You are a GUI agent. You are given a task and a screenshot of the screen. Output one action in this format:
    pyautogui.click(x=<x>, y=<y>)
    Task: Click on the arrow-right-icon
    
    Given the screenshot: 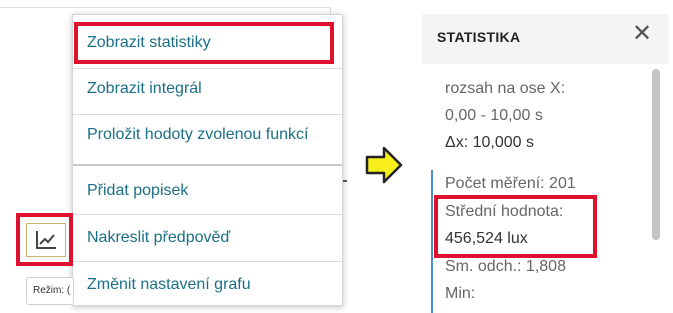 What is the action you would take?
    pyautogui.click(x=384, y=165)
    